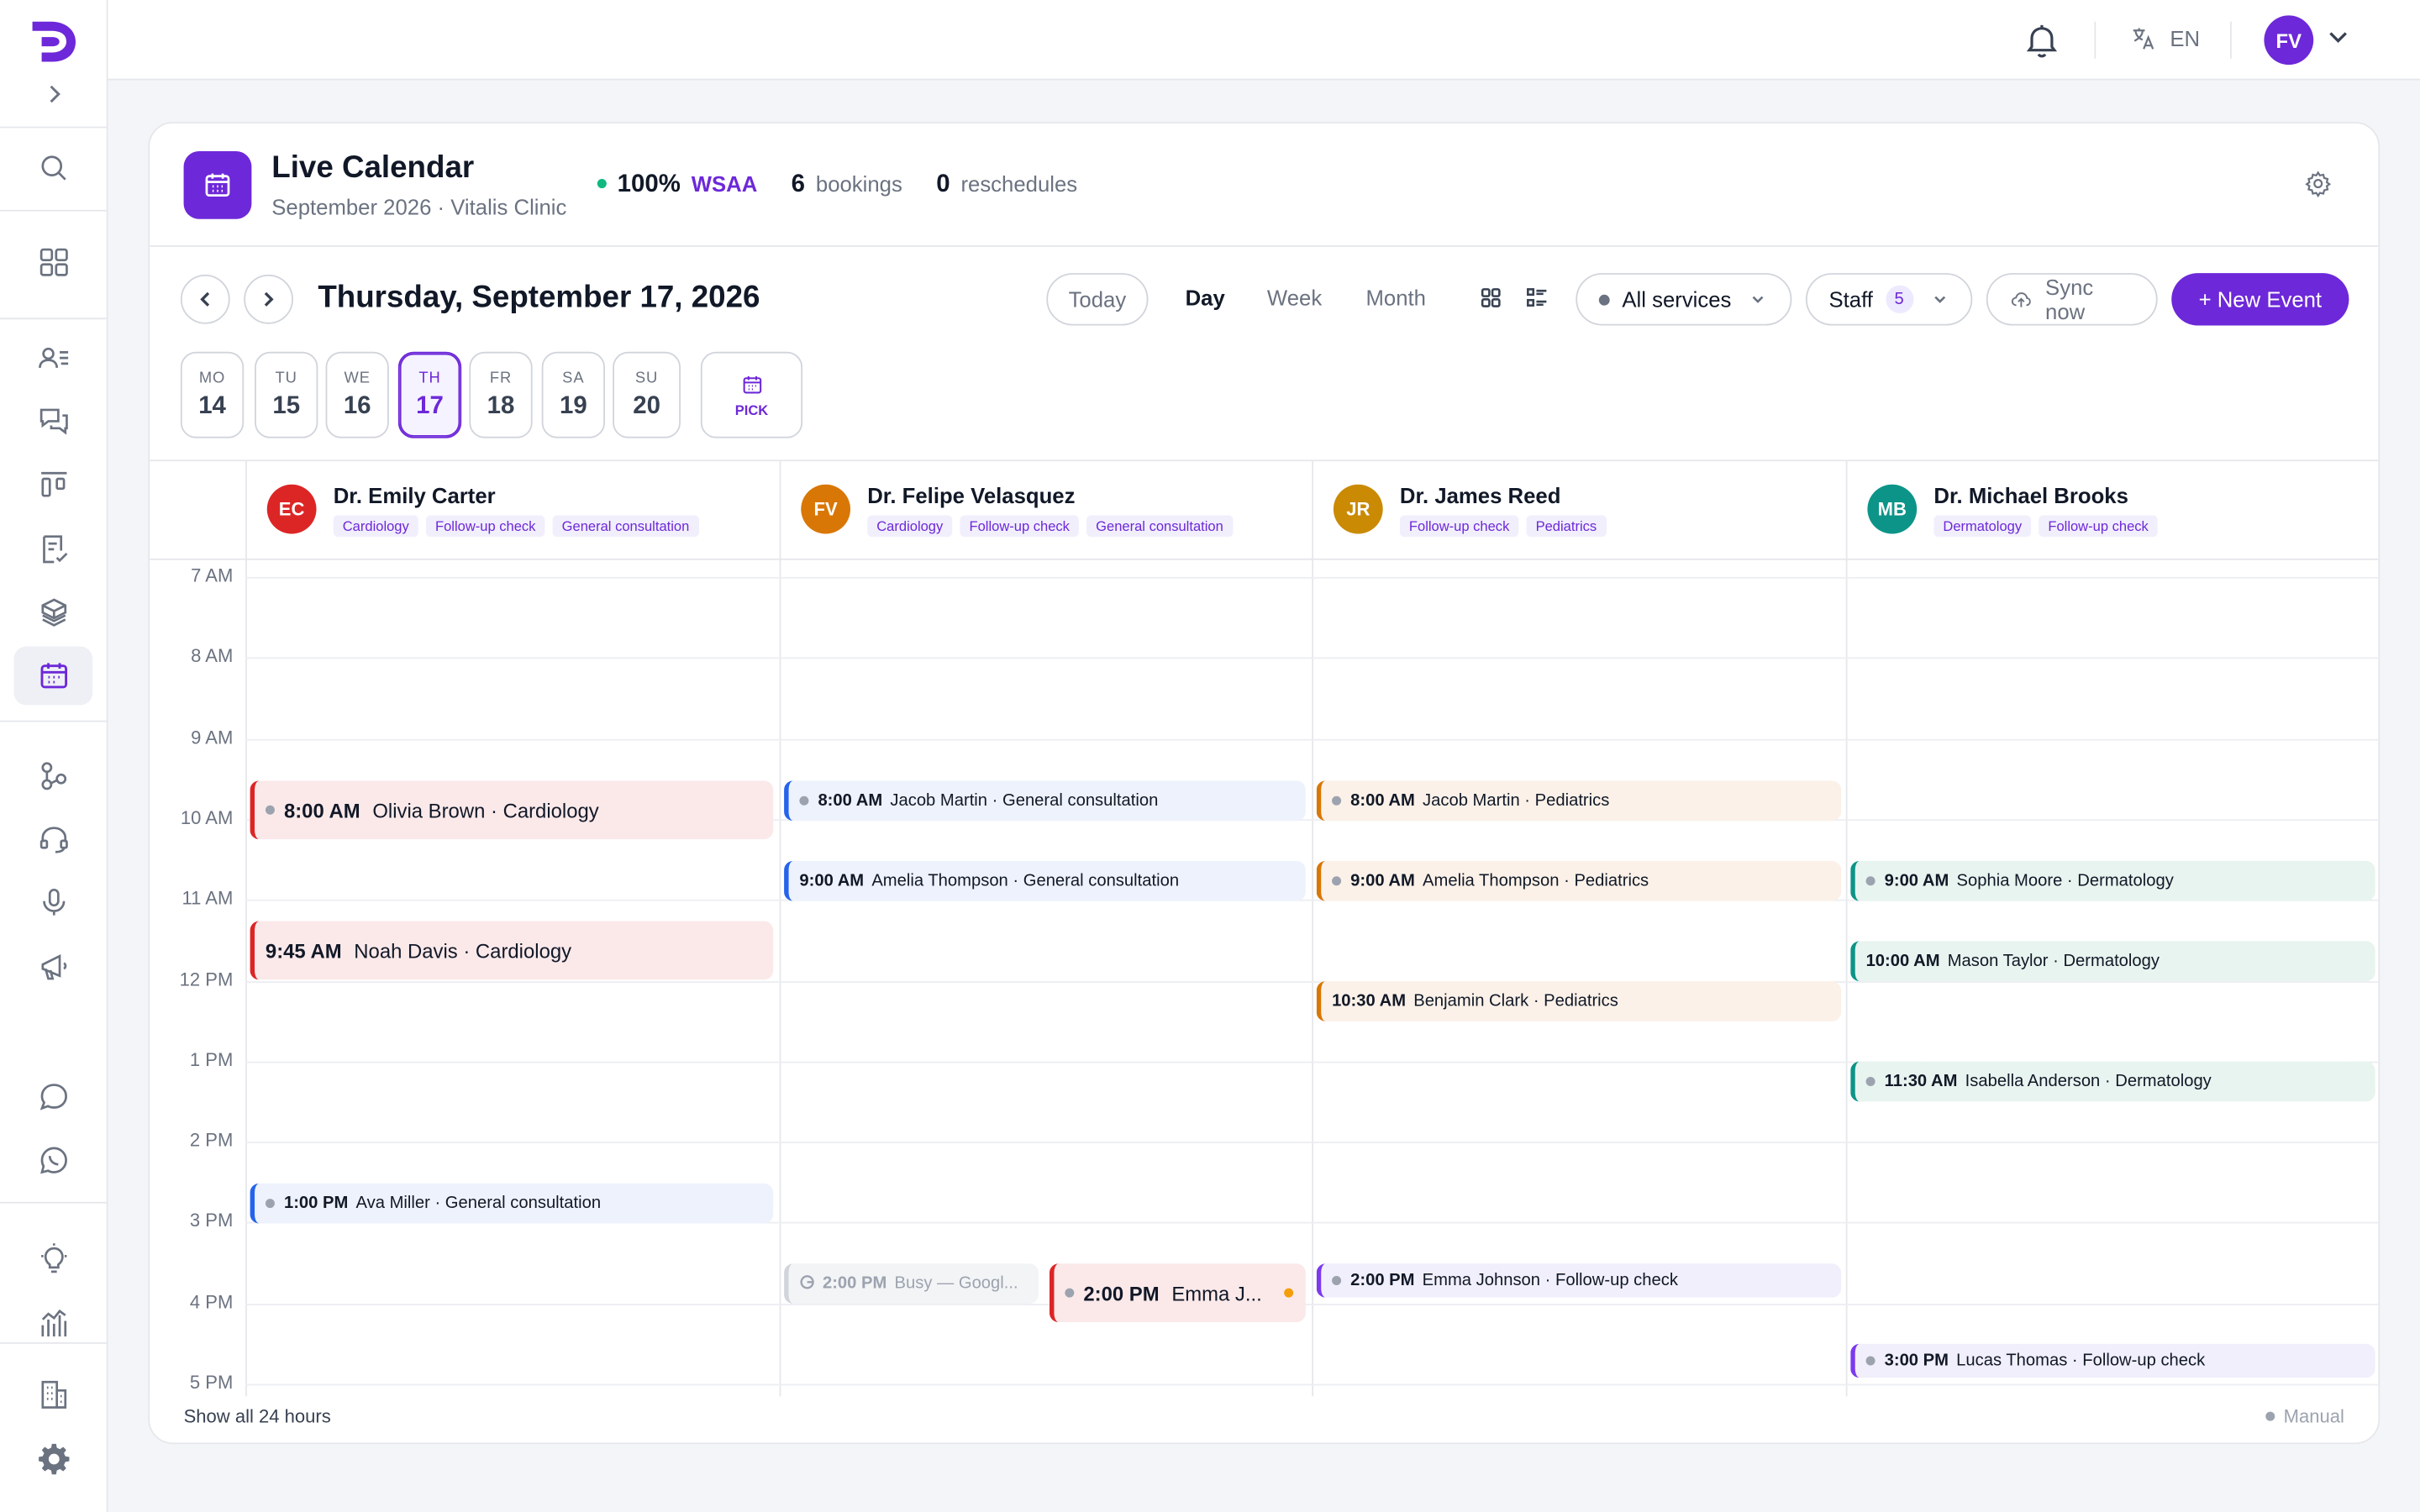 This screenshot has height=1512, width=2420. Describe the element at coordinates (205, 299) in the screenshot. I see `previous-day-button` at that location.